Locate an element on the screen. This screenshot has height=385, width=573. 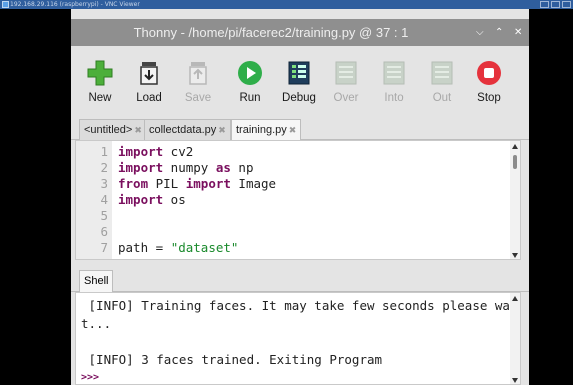
maximize-chevron-icon: ⌃ is located at coordinates (499, 32).